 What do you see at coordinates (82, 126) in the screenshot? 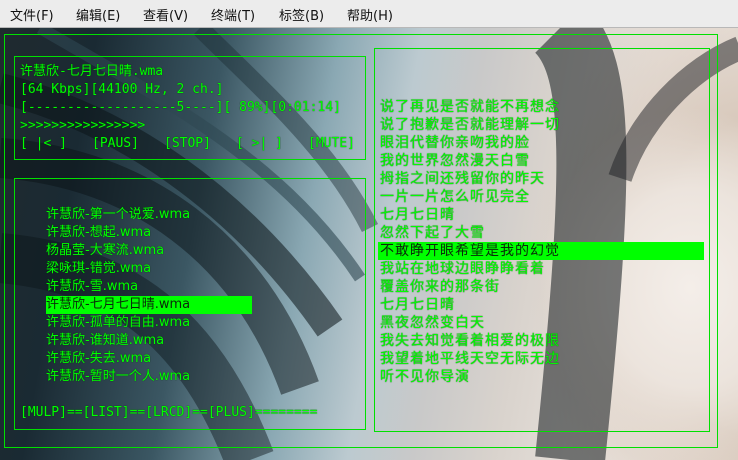
I see `seek-bar: >>>>>>>>>>>>>>>>` at bounding box center [82, 126].